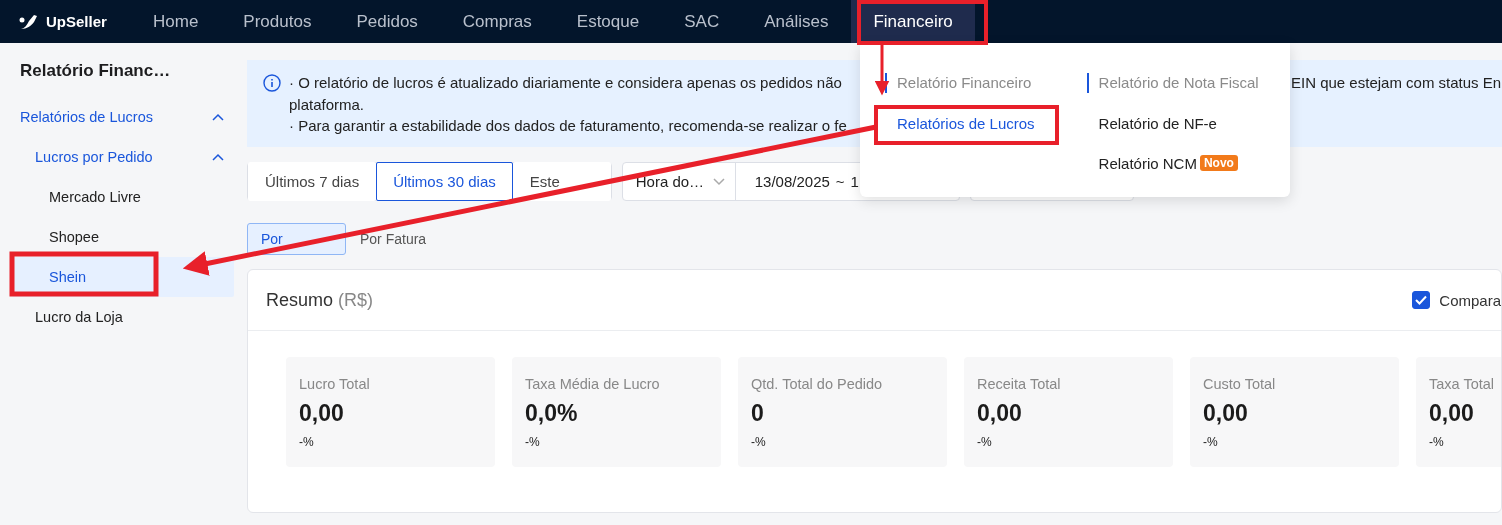  What do you see at coordinates (796, 21) in the screenshot?
I see `nav-tab: Análises` at bounding box center [796, 21].